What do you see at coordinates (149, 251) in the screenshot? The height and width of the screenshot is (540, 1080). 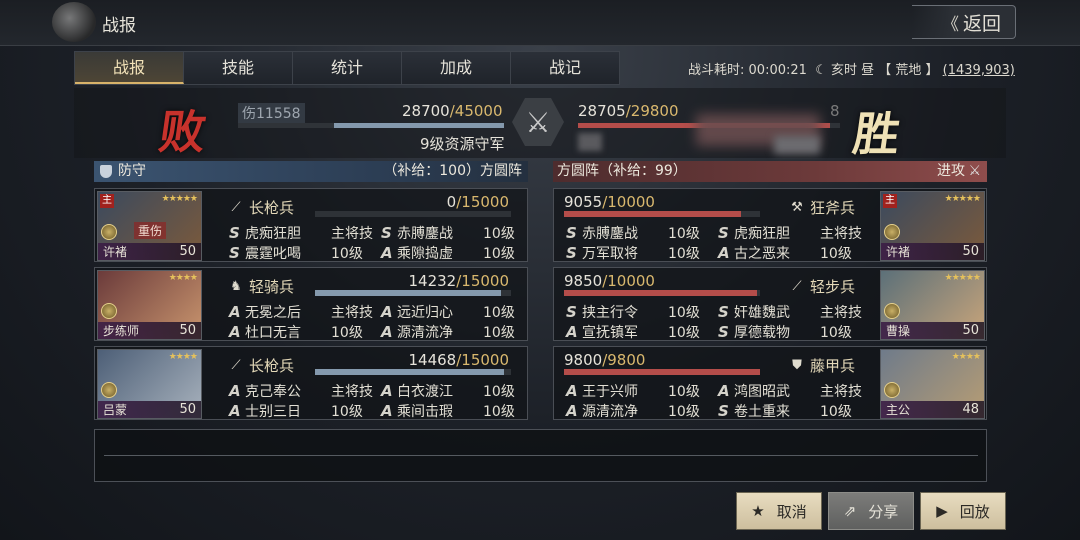 I see `general-nameplate: 许褚 50` at bounding box center [149, 251].